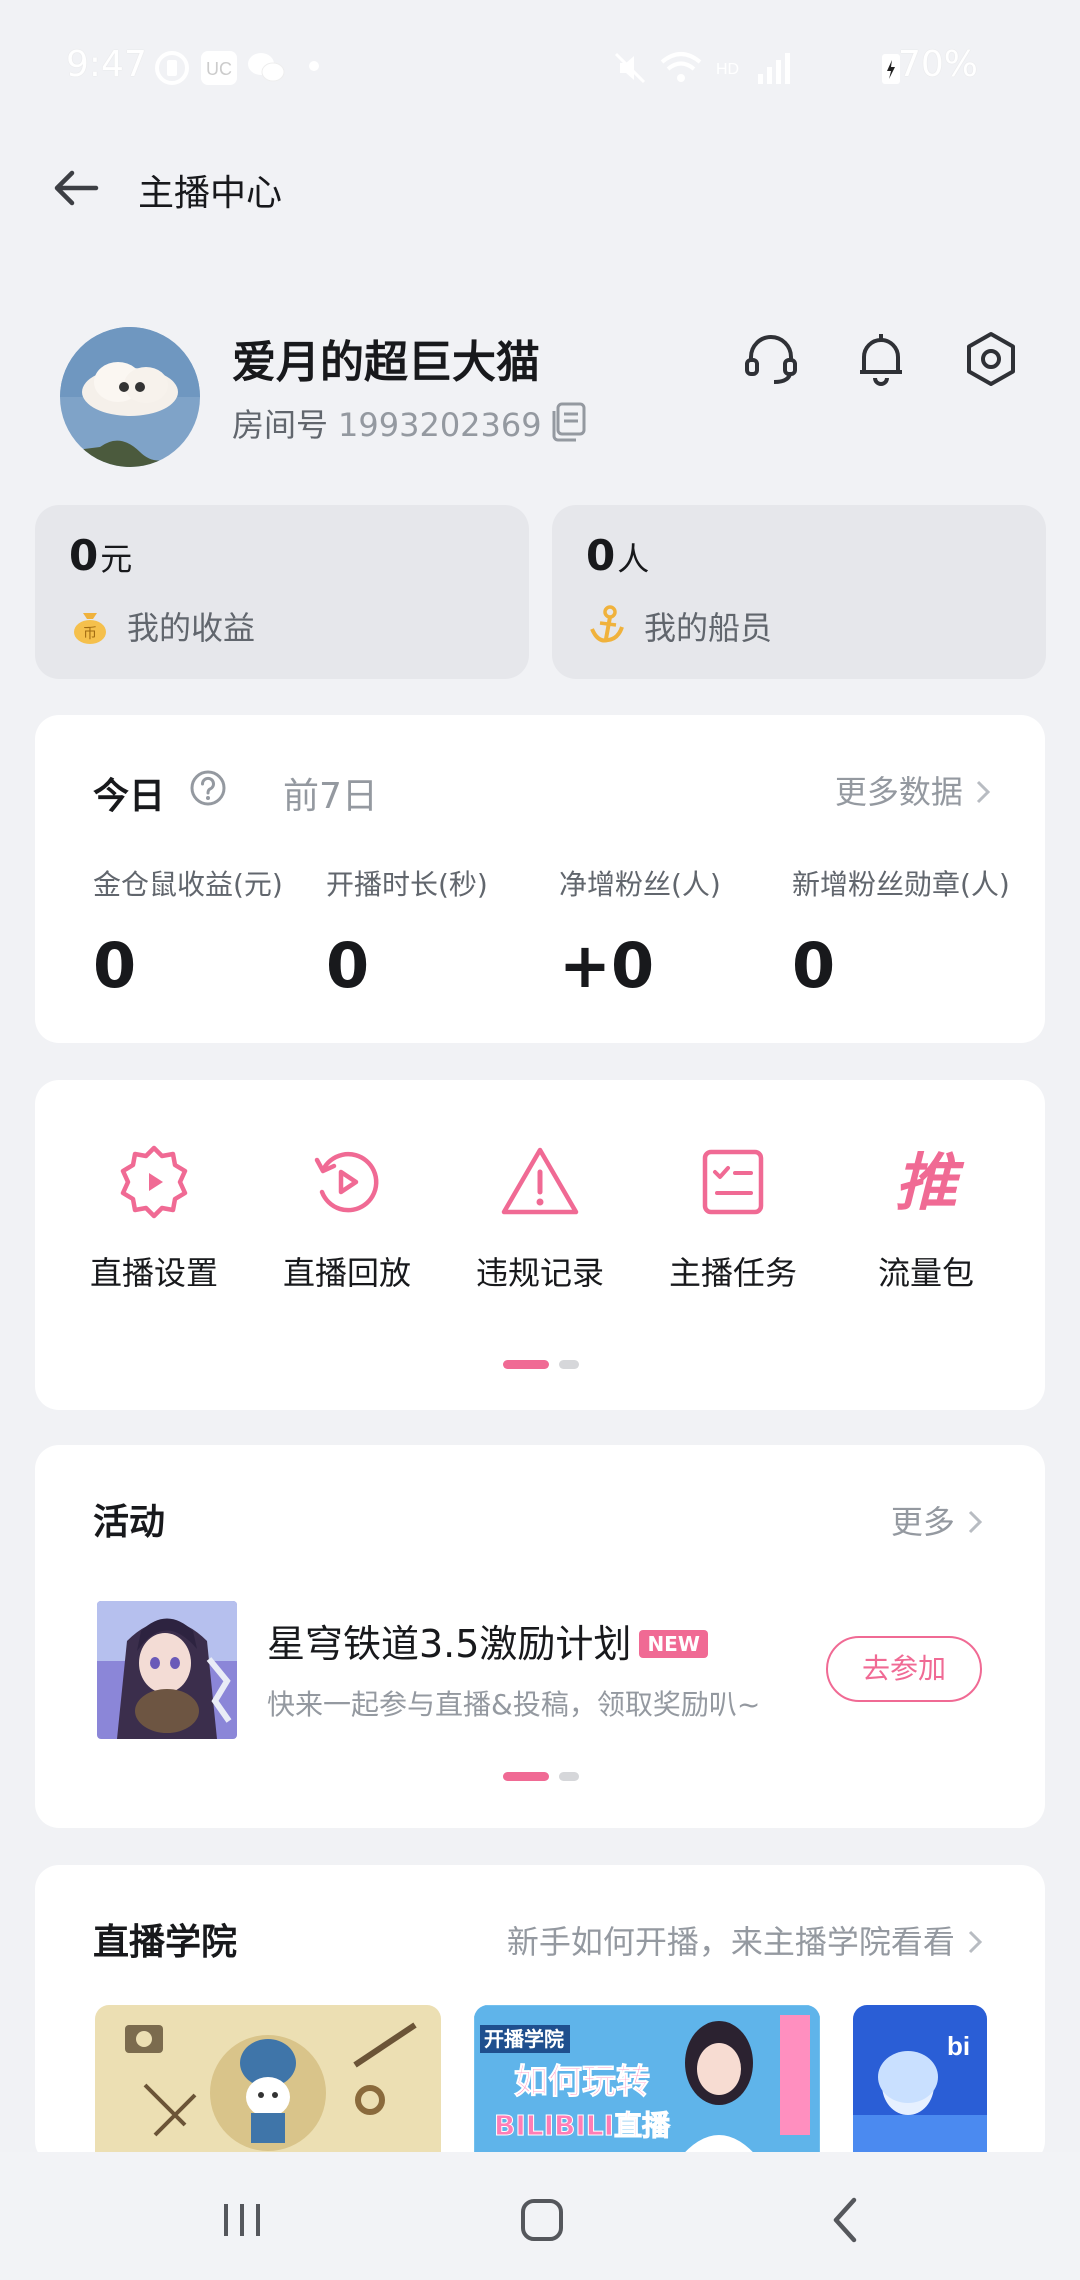  What do you see at coordinates (280, 425) in the screenshot?
I see `room-label: 房间号` at bounding box center [280, 425].